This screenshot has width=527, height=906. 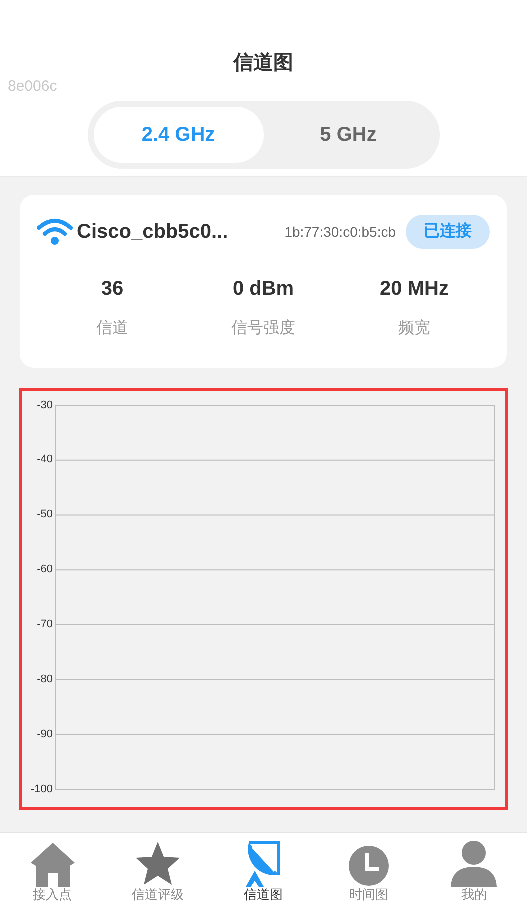 What do you see at coordinates (45, 624) in the screenshot?
I see `y-tick-label: -70` at bounding box center [45, 624].